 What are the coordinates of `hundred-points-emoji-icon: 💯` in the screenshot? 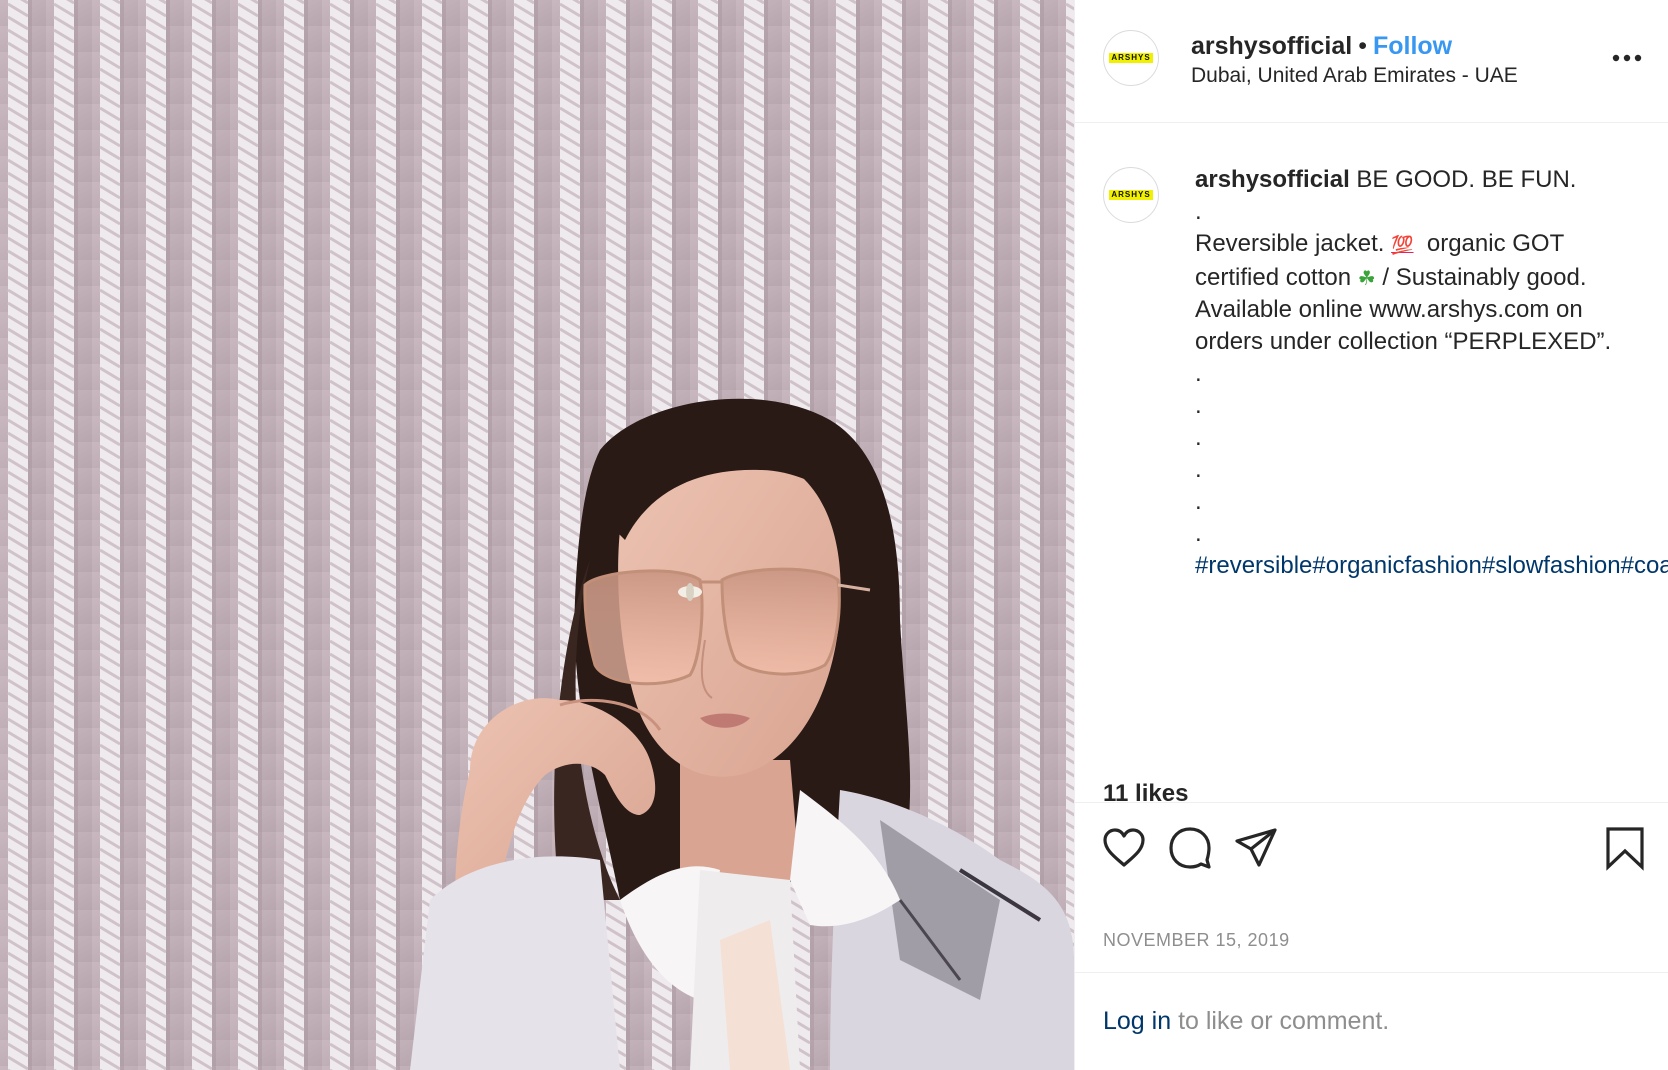 It's located at (1402, 245).